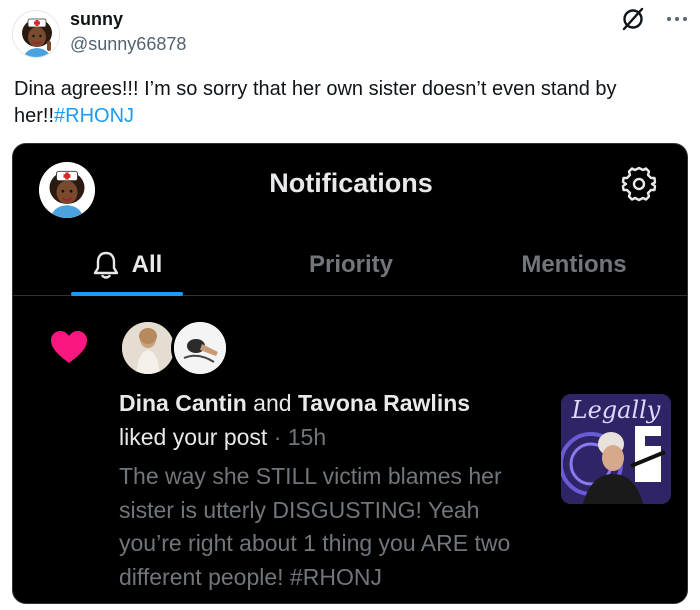 The height and width of the screenshot is (610, 700). I want to click on user-name: Dina Cantin, so click(183, 403).